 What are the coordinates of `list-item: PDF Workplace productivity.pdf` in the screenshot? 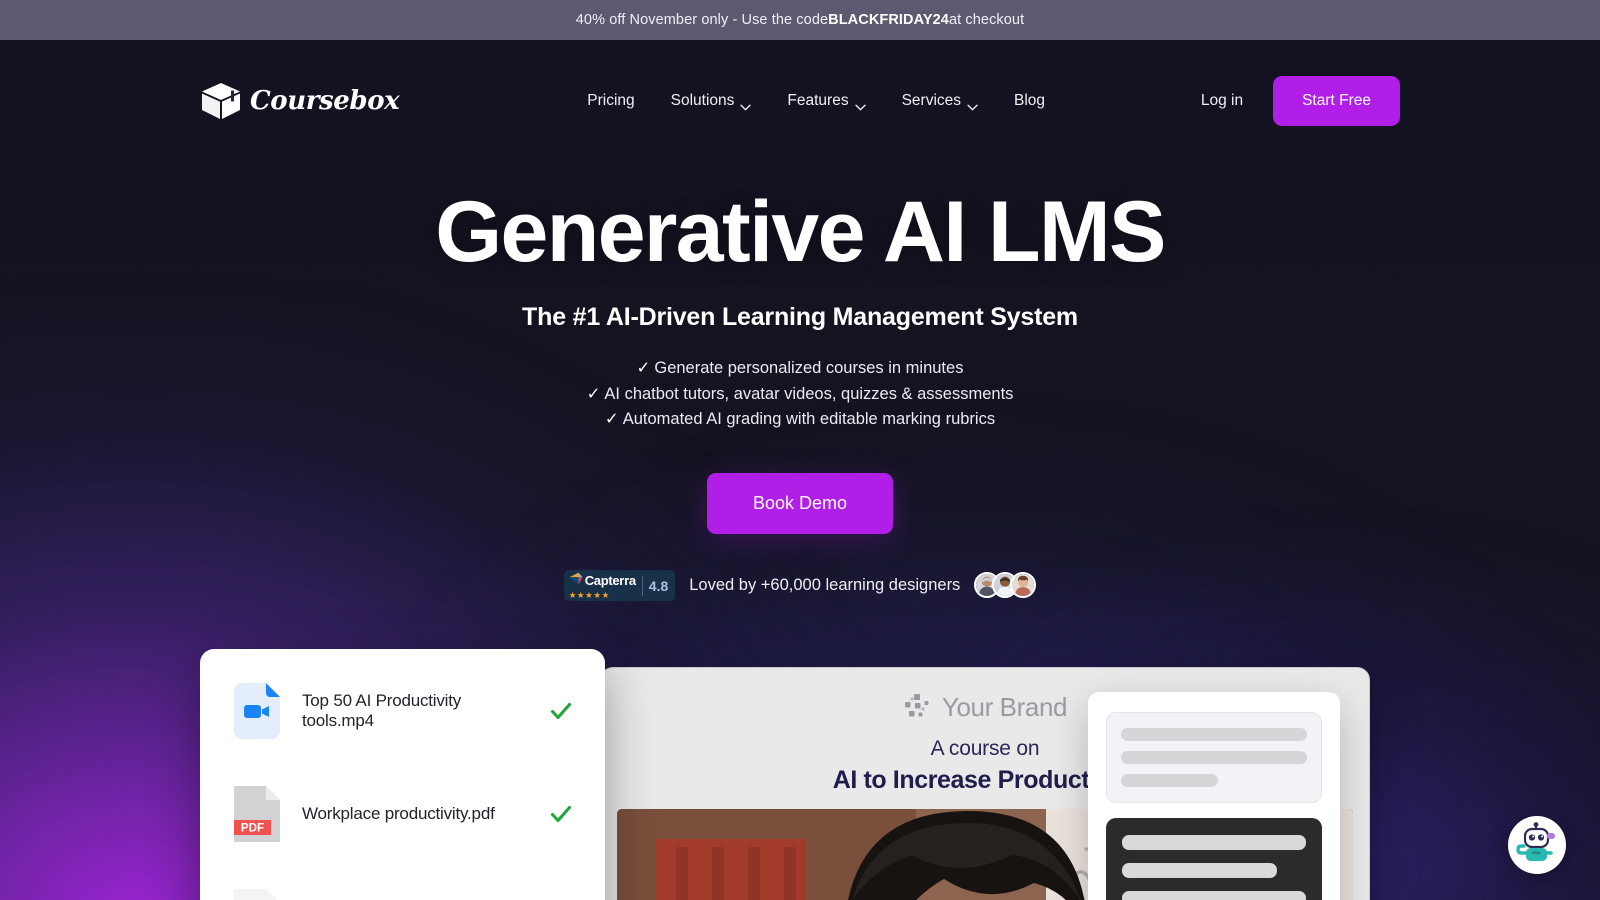 It's located at (407, 813).